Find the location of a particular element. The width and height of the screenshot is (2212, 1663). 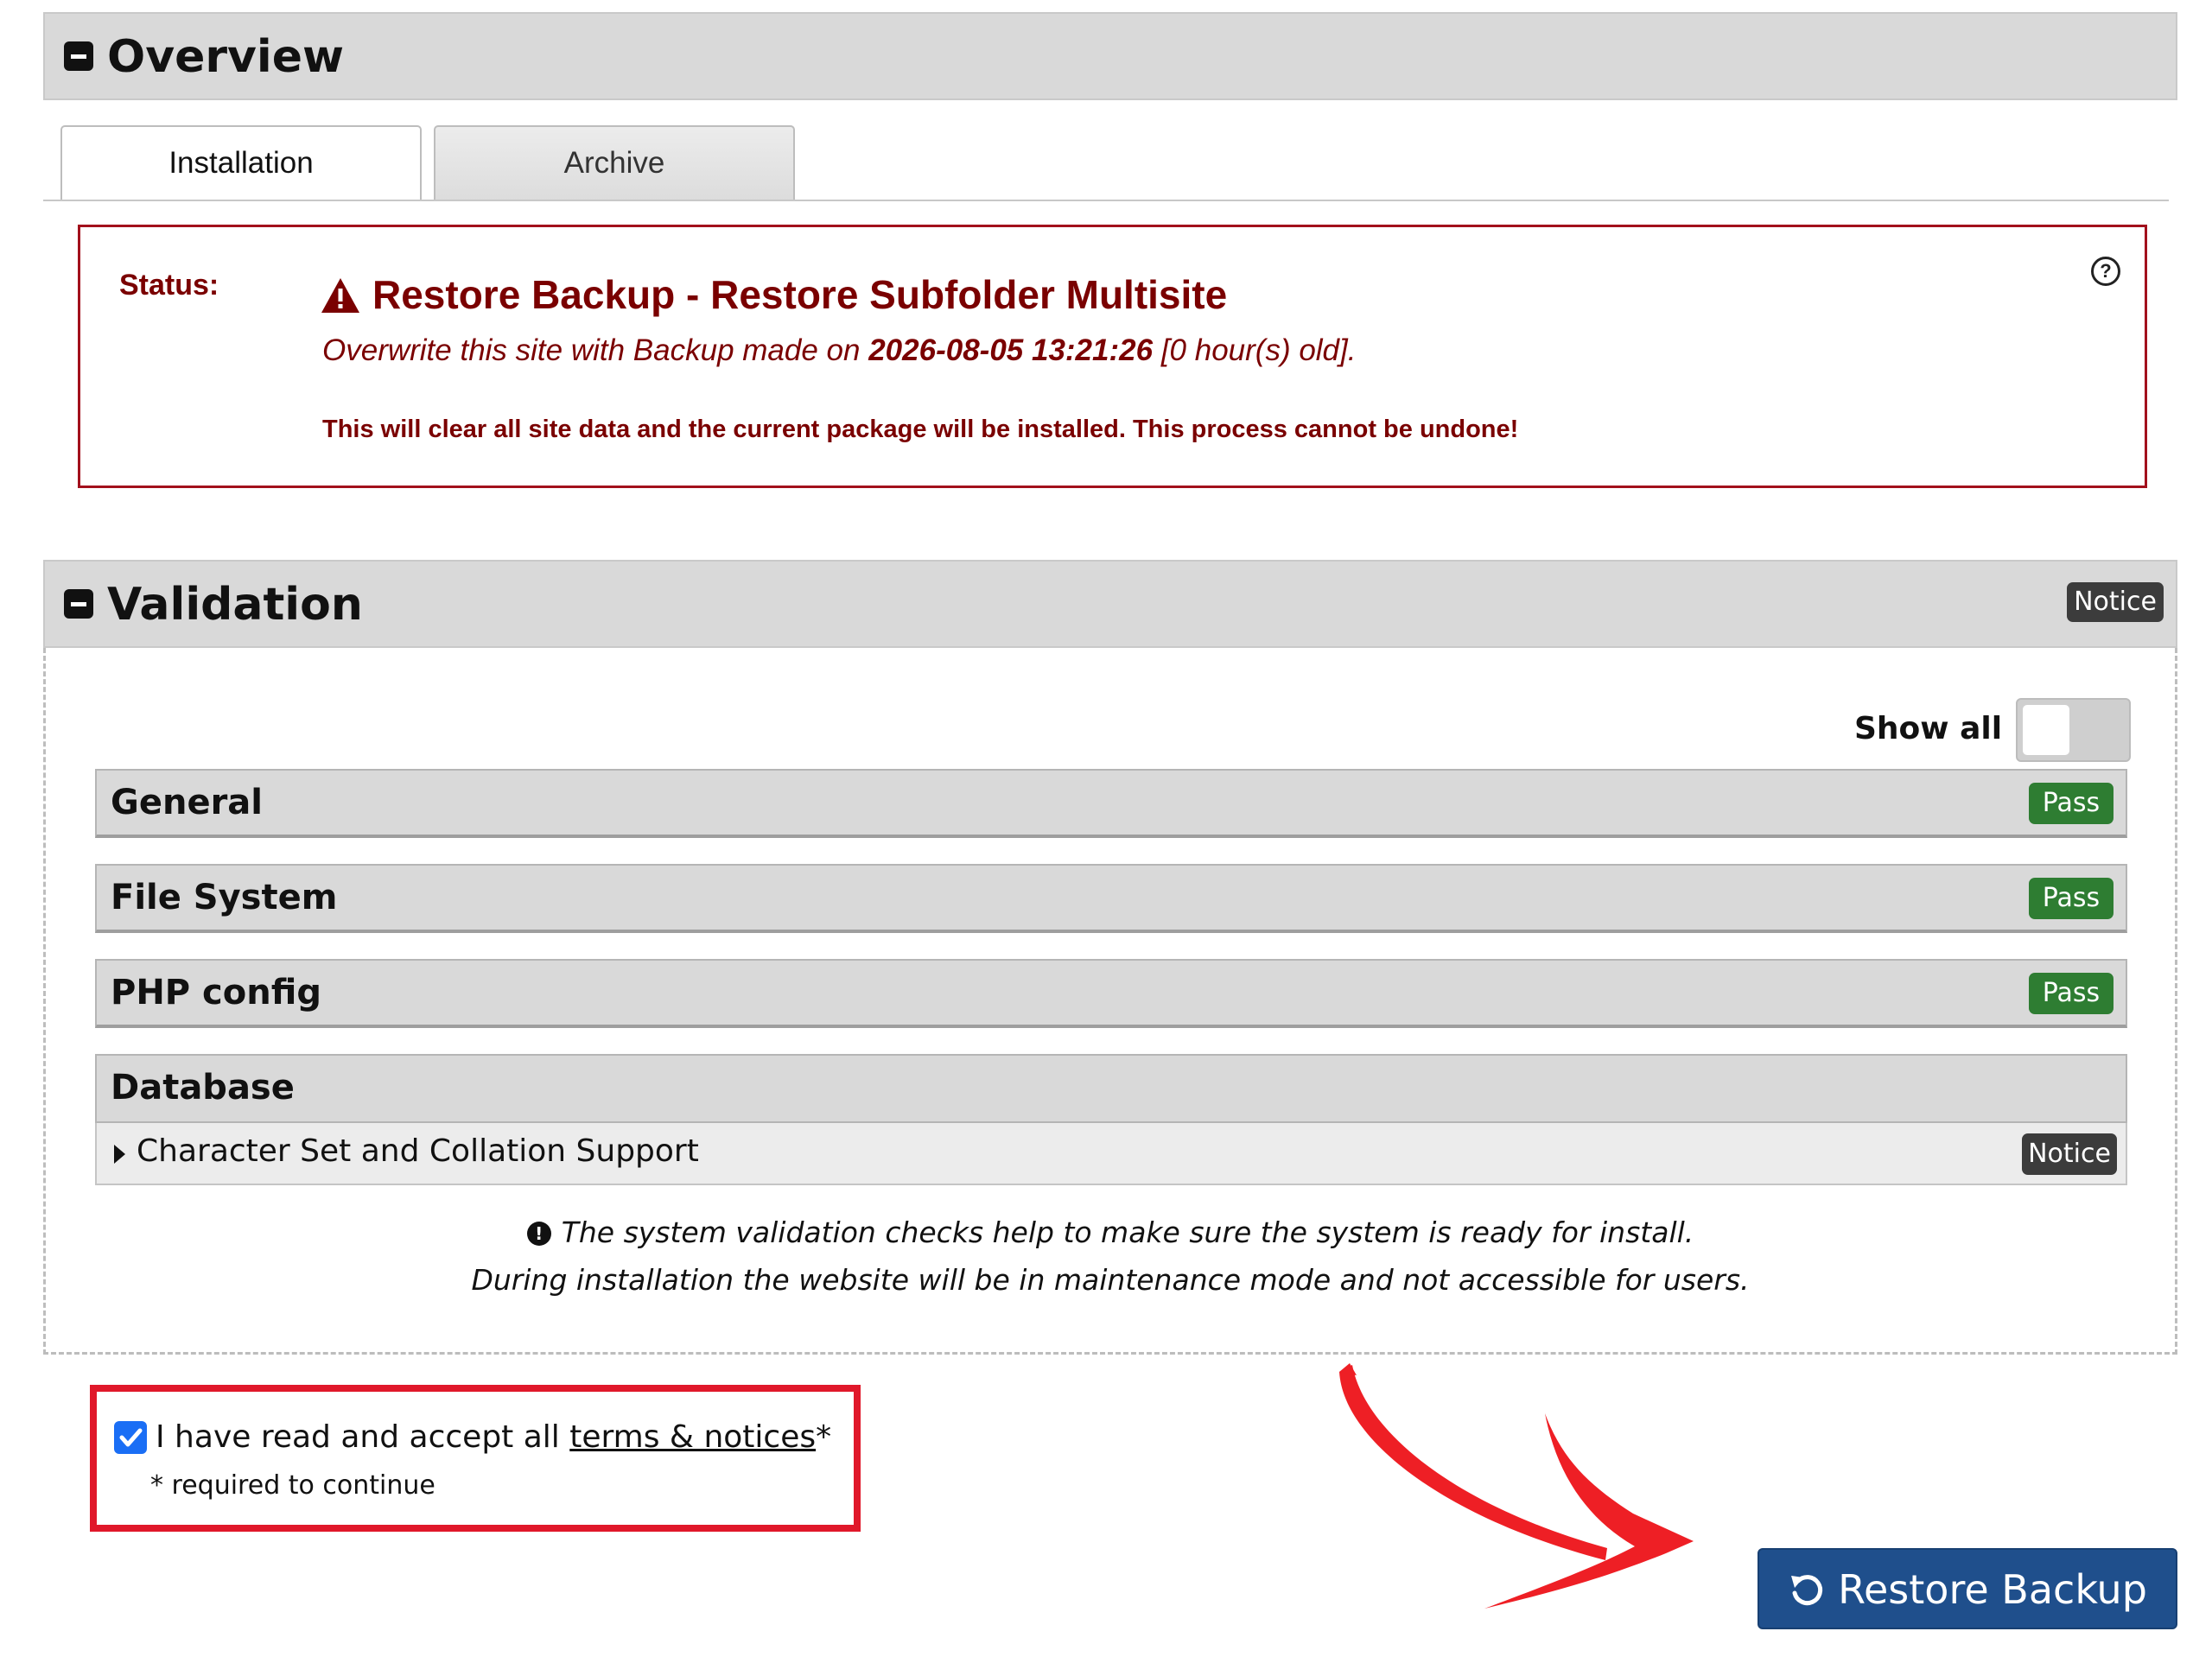

tab-archive: Archive is located at coordinates (614, 163).